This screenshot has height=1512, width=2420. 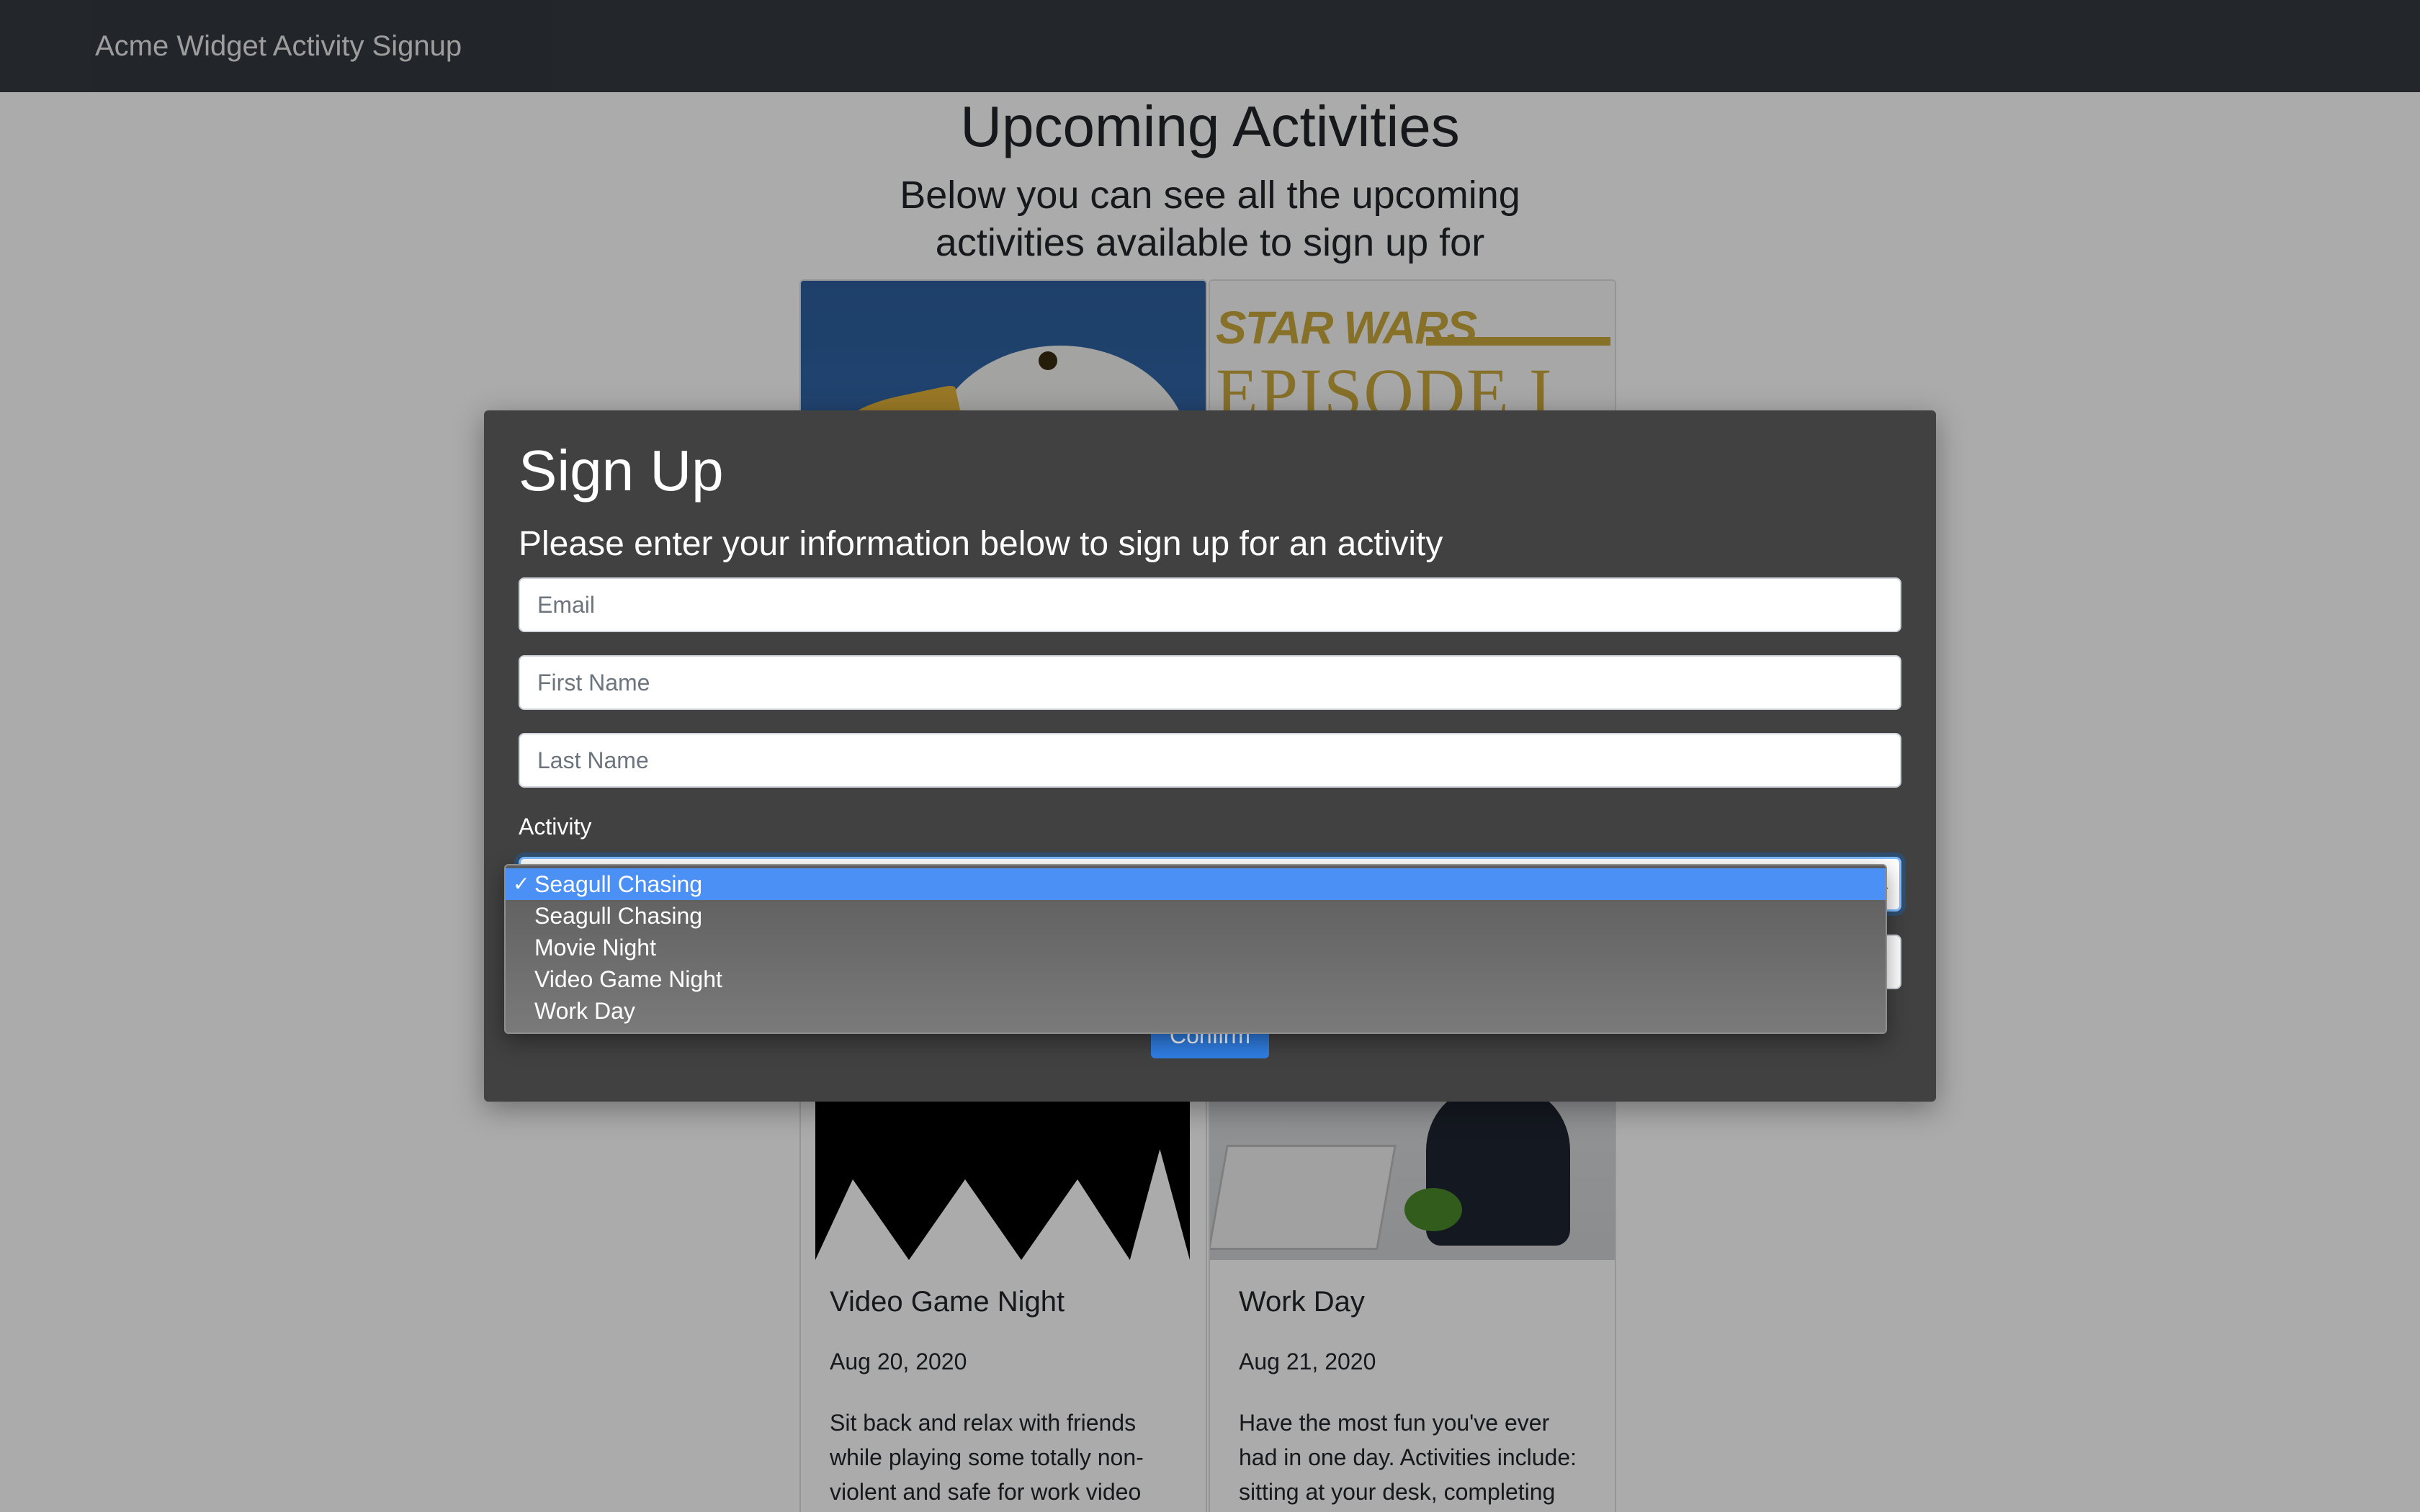 I want to click on first-name-field, so click(x=1210, y=682).